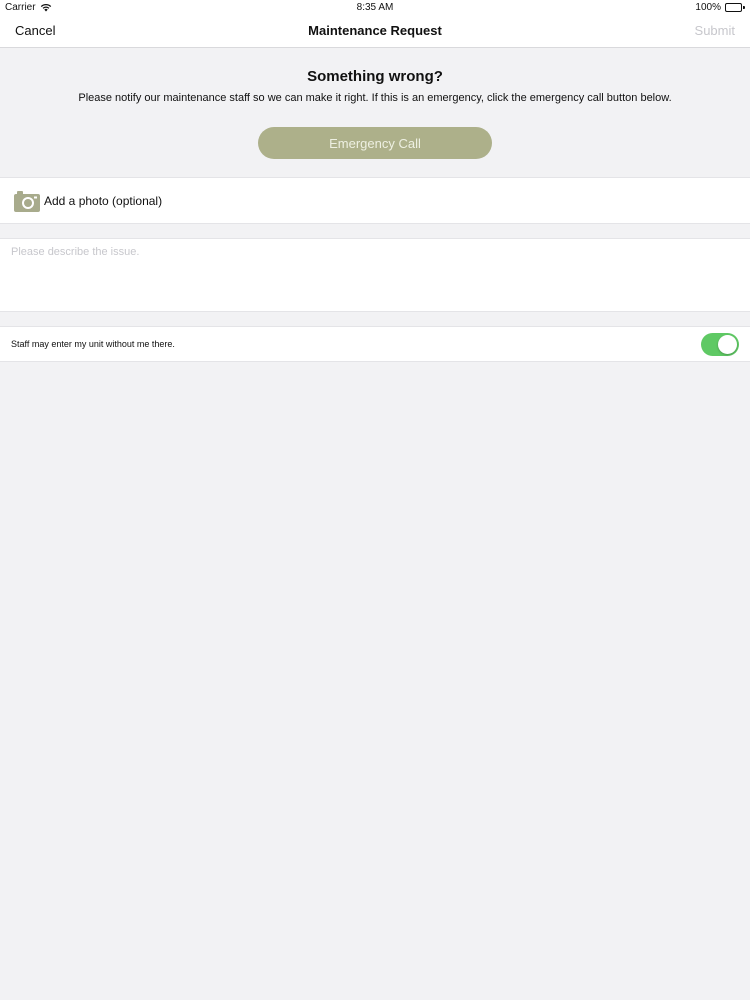 This screenshot has width=750, height=1000. I want to click on status-time: 8:35 AM, so click(375, 7).